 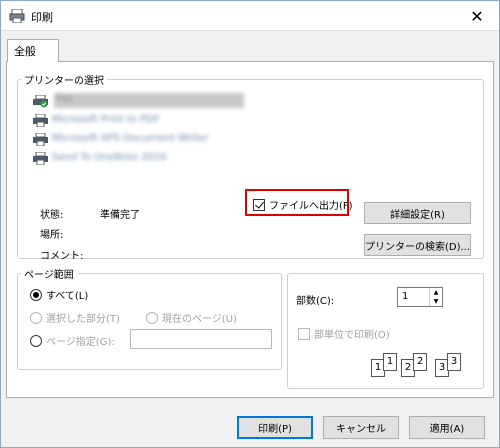 What do you see at coordinates (436, 301) in the screenshot?
I see `chevron-down-icon: ▼` at bounding box center [436, 301].